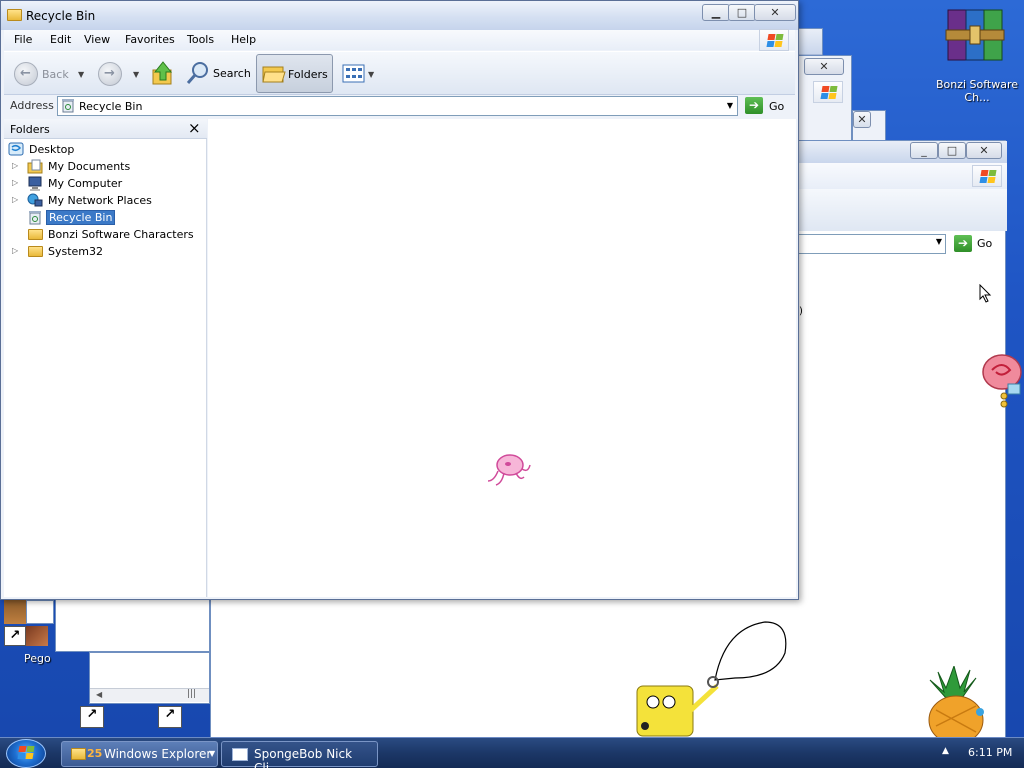 The image size is (1024, 768). Describe the element at coordinates (353, 73) in the screenshot. I see `views-grid-icon` at that location.